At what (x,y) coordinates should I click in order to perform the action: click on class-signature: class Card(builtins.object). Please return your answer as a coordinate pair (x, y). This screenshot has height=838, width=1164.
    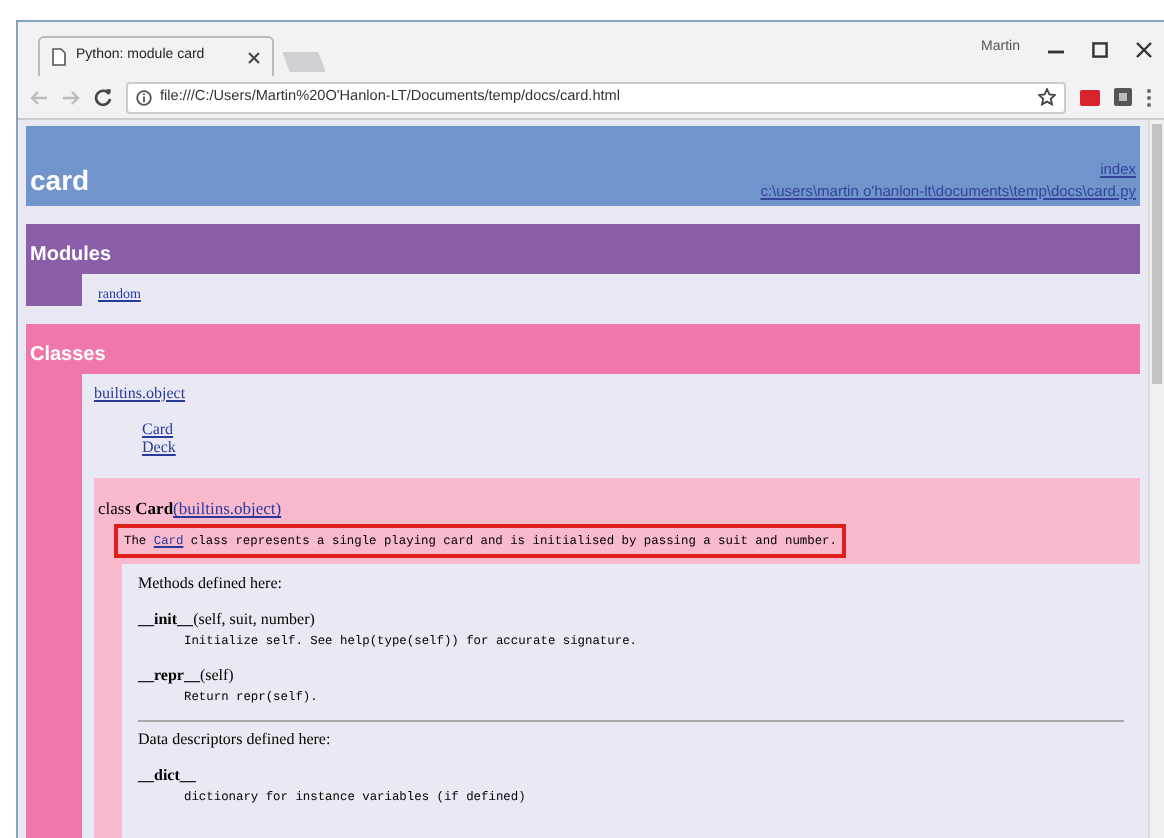
    Looking at the image, I should click on (190, 509).